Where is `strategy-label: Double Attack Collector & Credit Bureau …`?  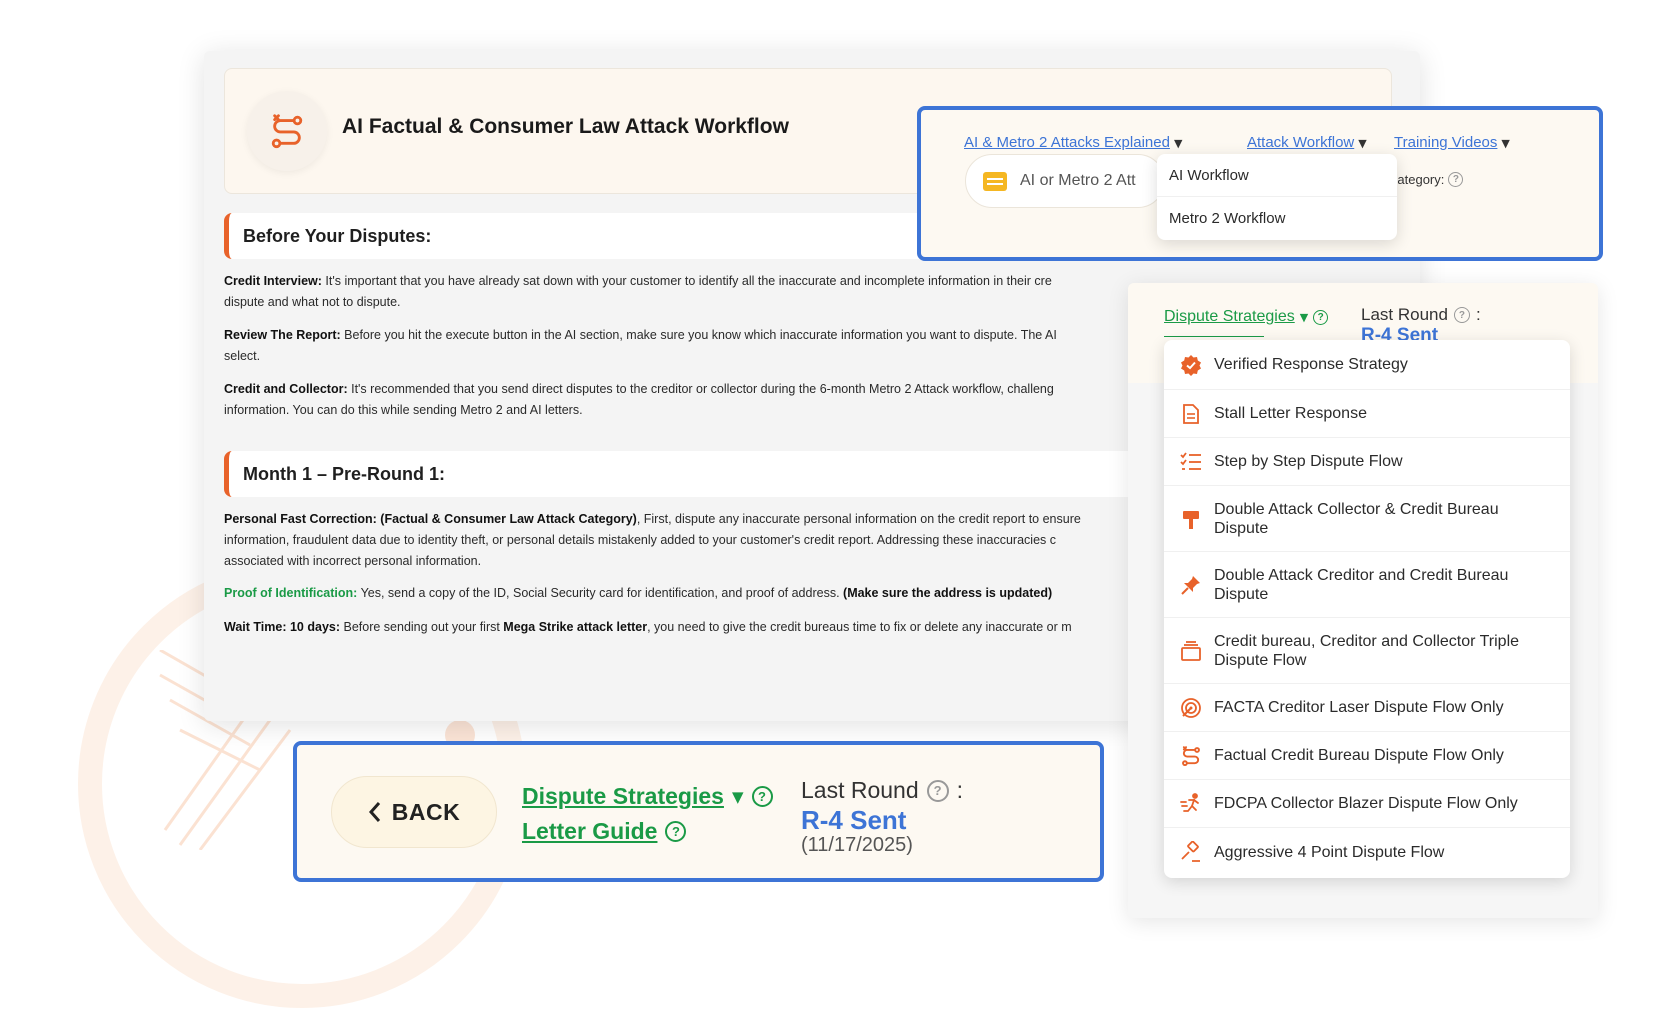
strategy-label: Double Attack Collector & Credit Bureau … is located at coordinates (1356, 518).